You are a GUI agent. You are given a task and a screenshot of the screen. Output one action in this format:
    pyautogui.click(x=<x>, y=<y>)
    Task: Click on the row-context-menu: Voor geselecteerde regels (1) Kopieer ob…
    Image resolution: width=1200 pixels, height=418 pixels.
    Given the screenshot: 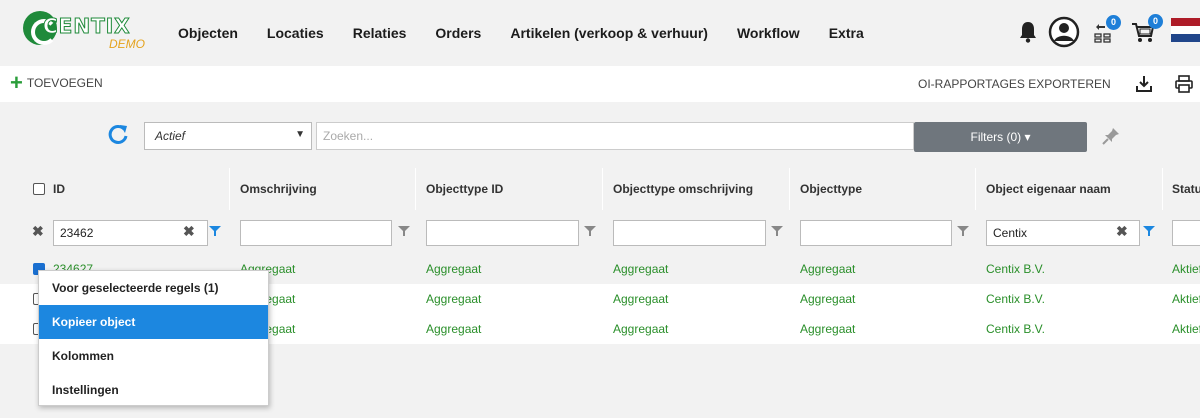 What is the action you would take?
    pyautogui.click(x=153, y=338)
    